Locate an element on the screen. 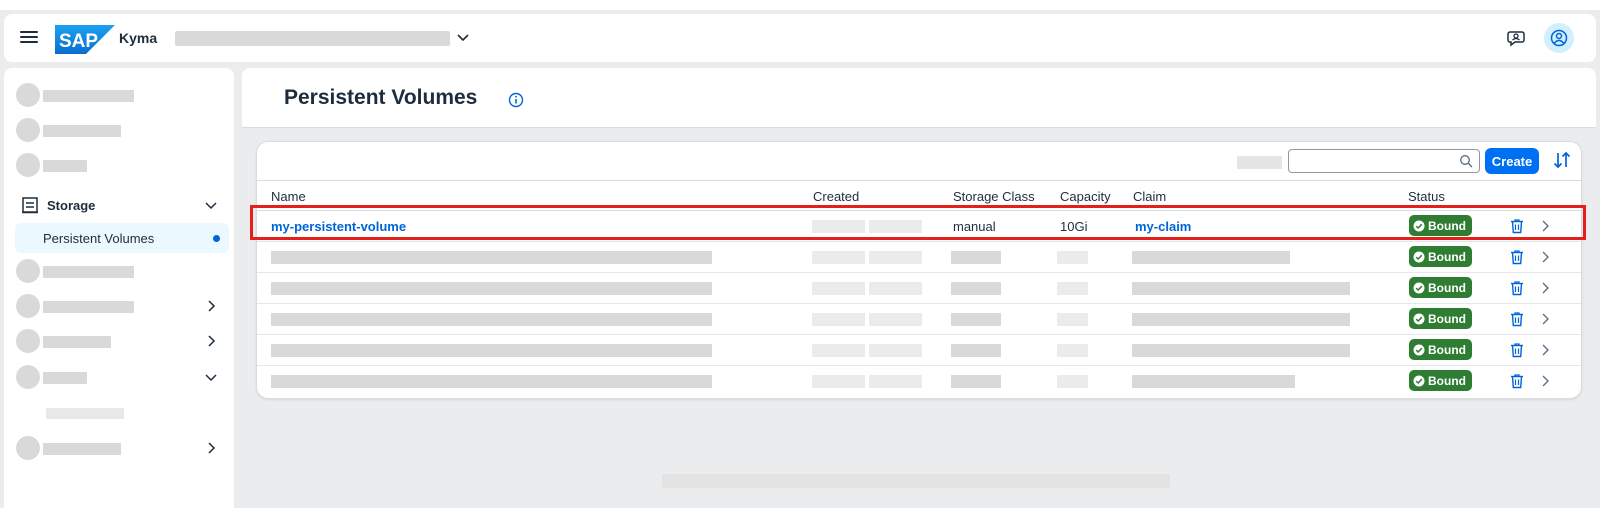 The image size is (1600, 508). sidebar: Storage Persistent Volumes is located at coordinates (119, 288).